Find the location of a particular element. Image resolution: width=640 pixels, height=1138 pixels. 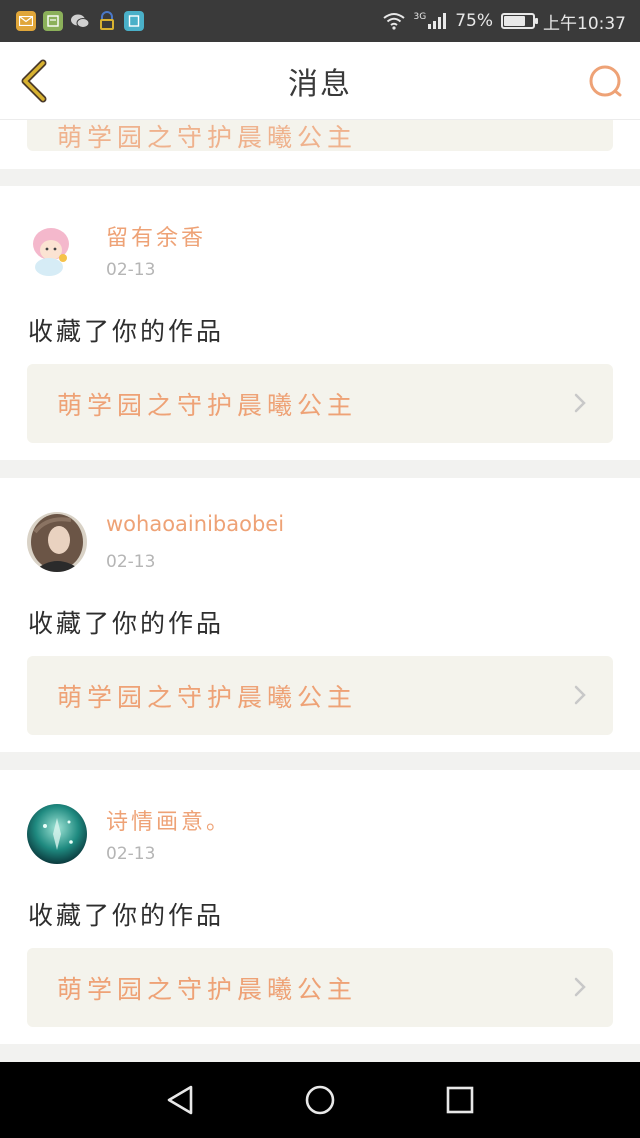

nav-back-button is located at coordinates (180, 1100).